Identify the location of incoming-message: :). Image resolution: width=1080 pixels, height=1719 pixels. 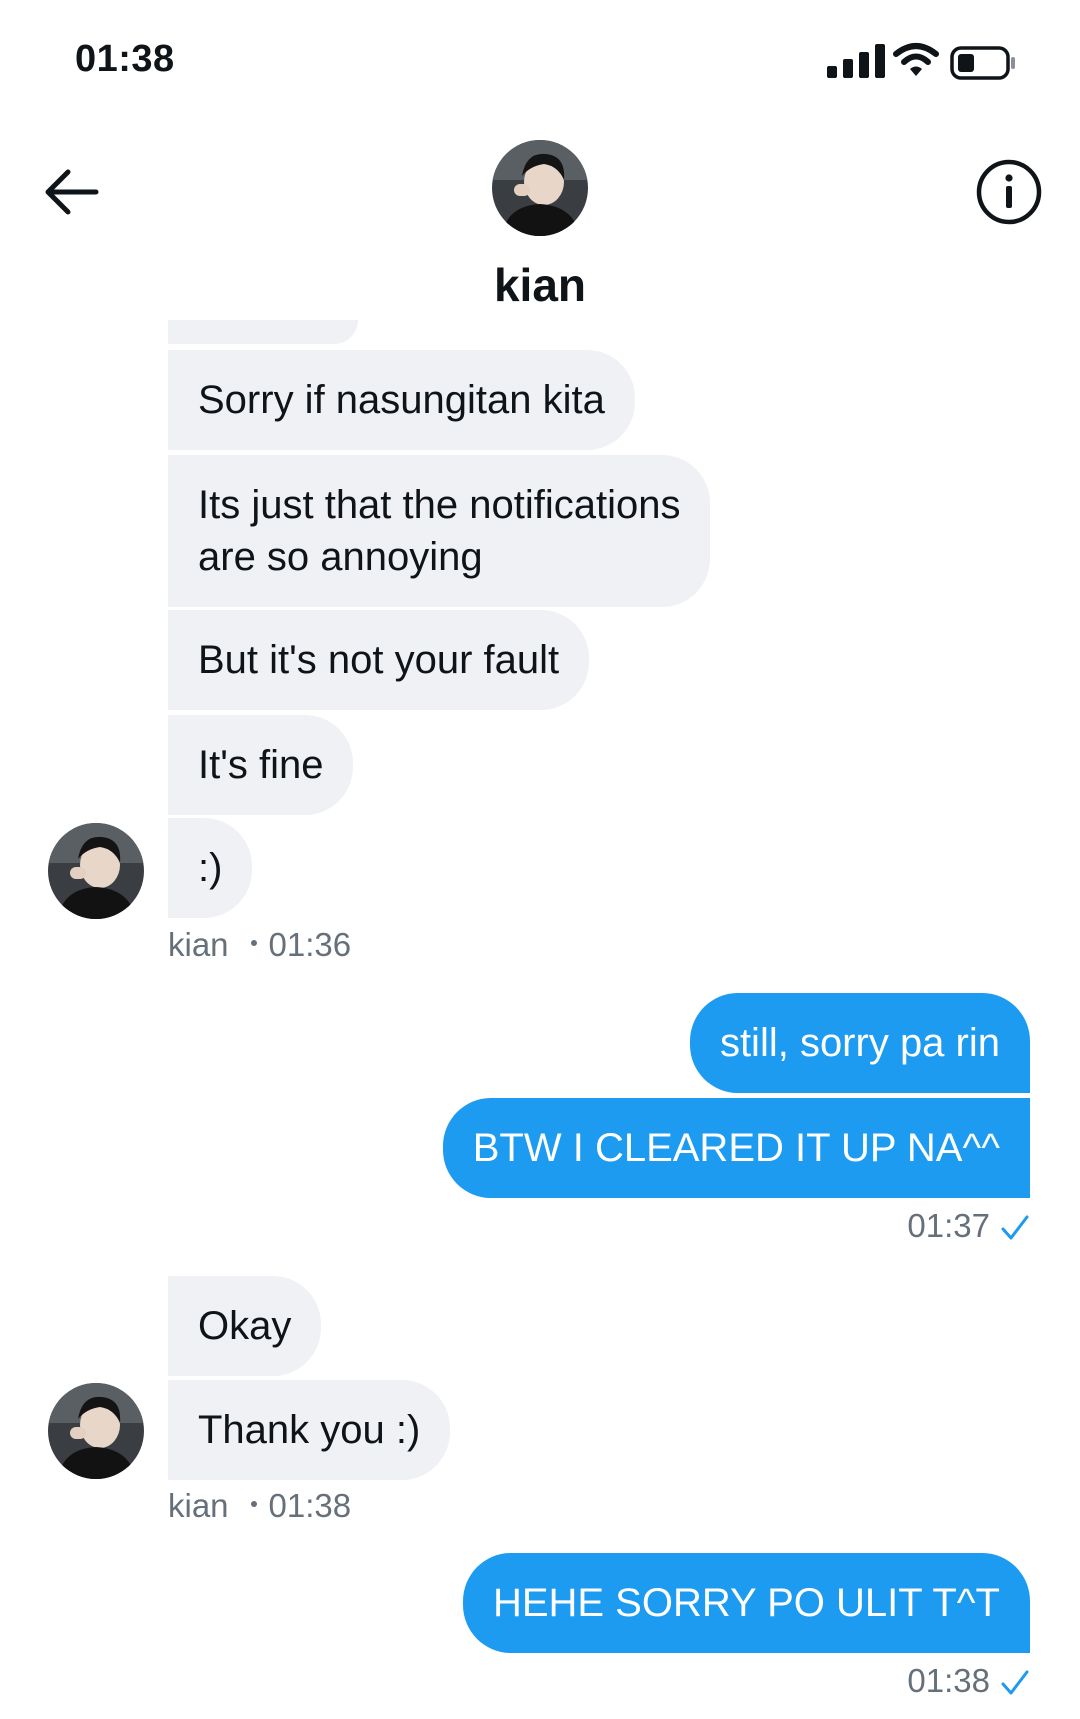
(210, 868).